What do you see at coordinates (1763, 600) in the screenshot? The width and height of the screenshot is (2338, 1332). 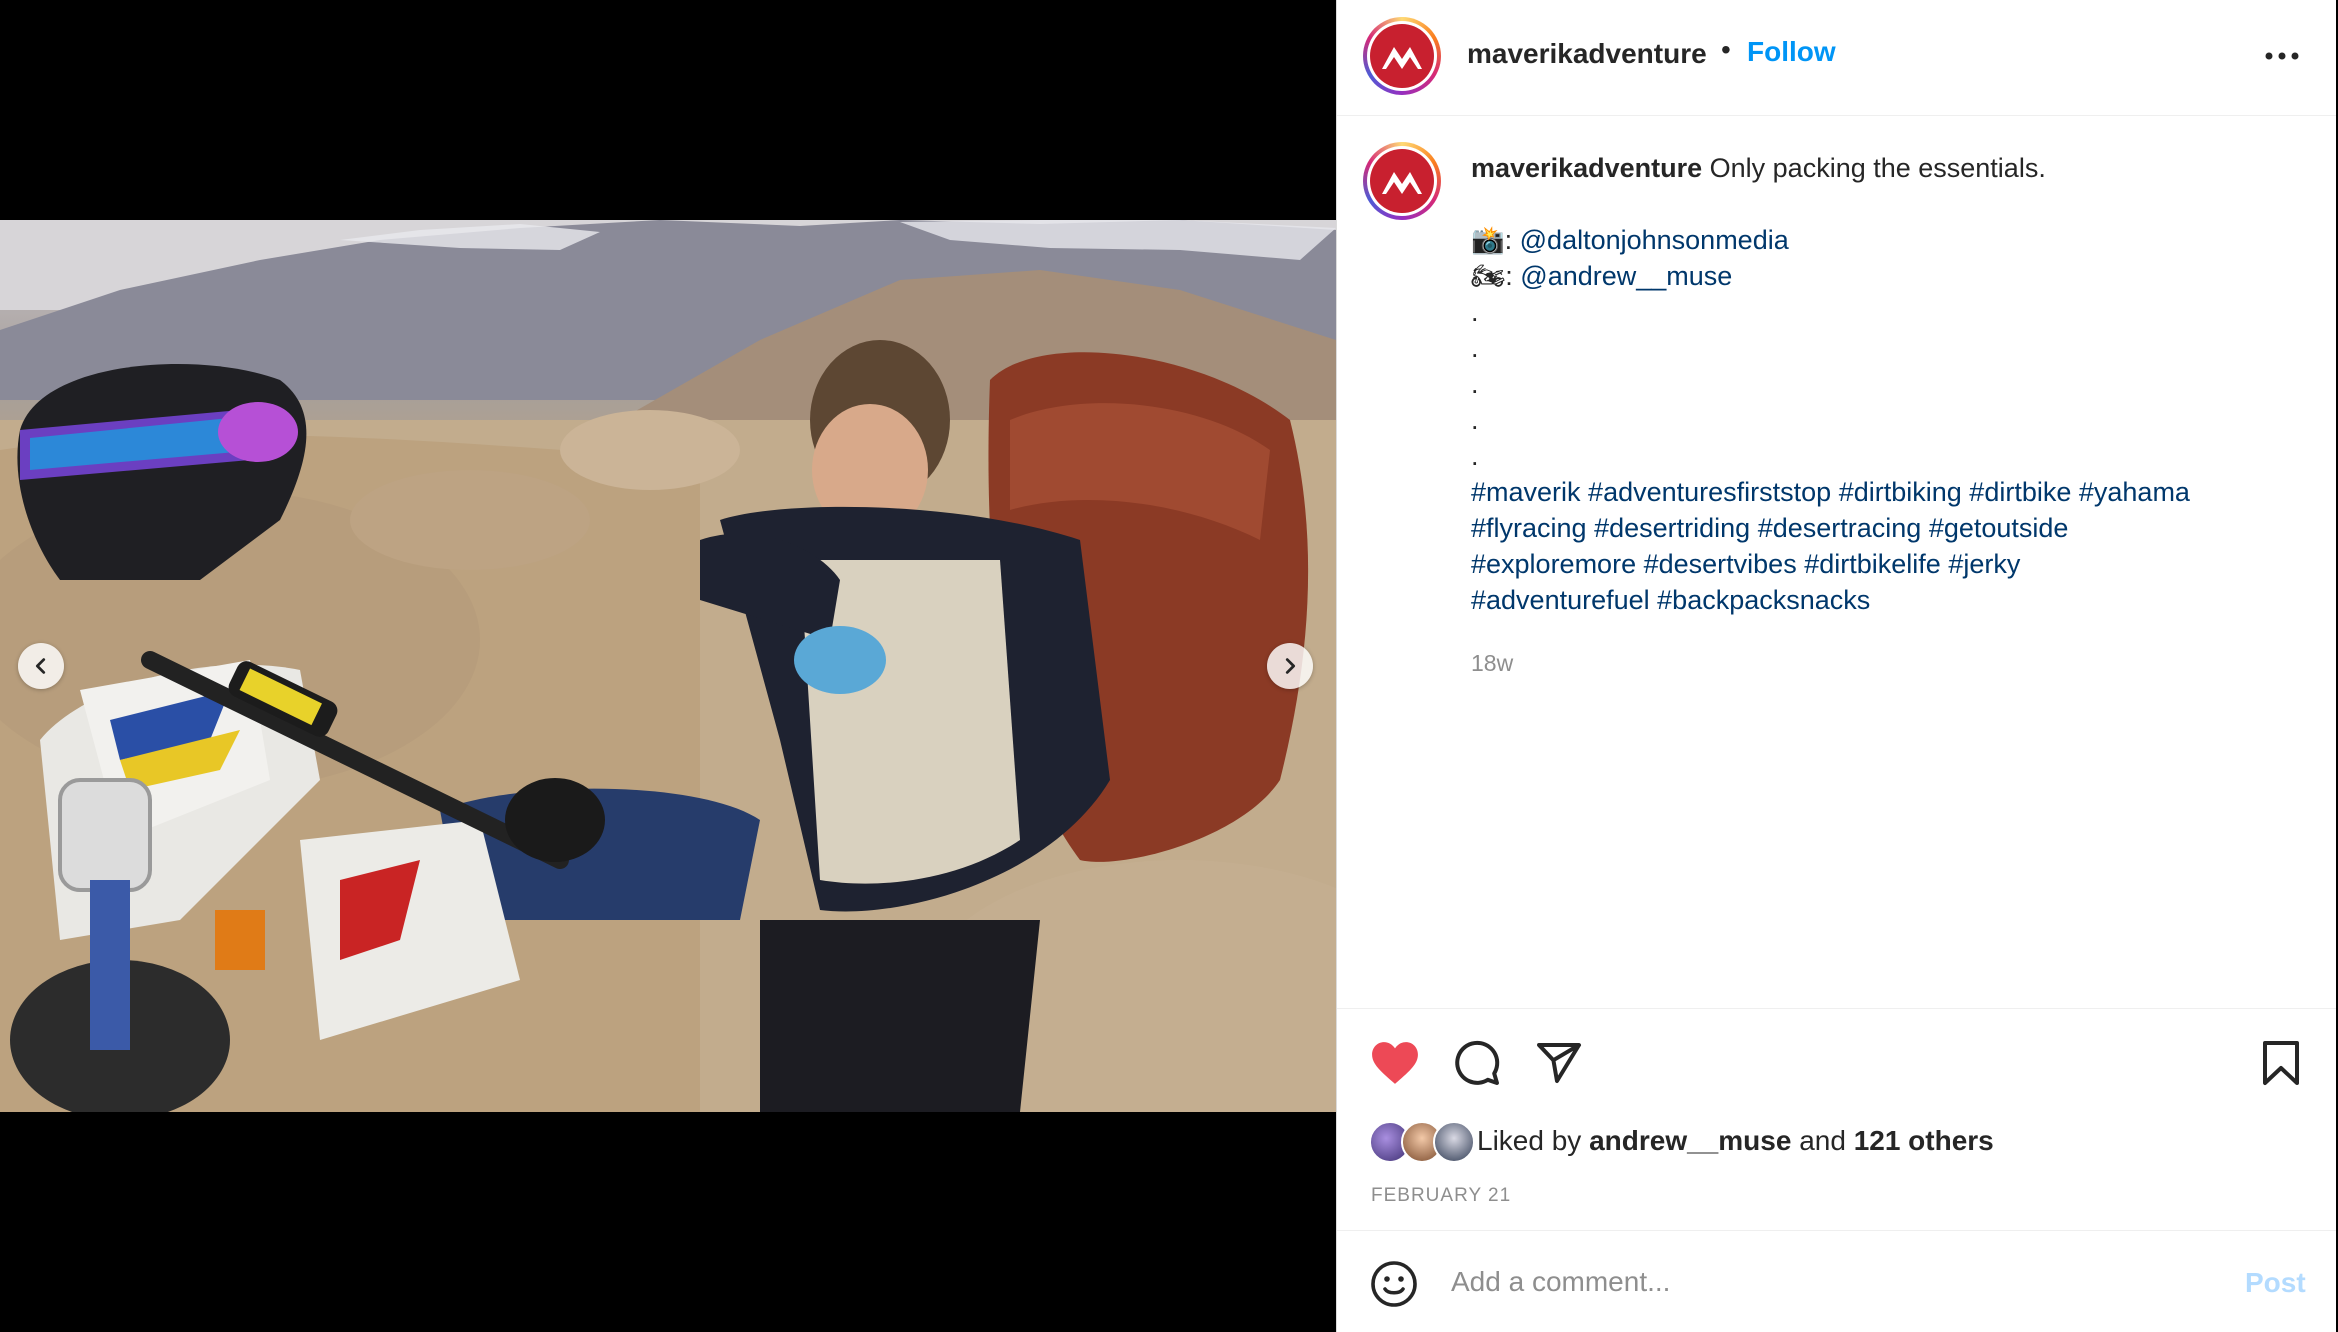 I see `hashtag-link: #backpacksnacks` at bounding box center [1763, 600].